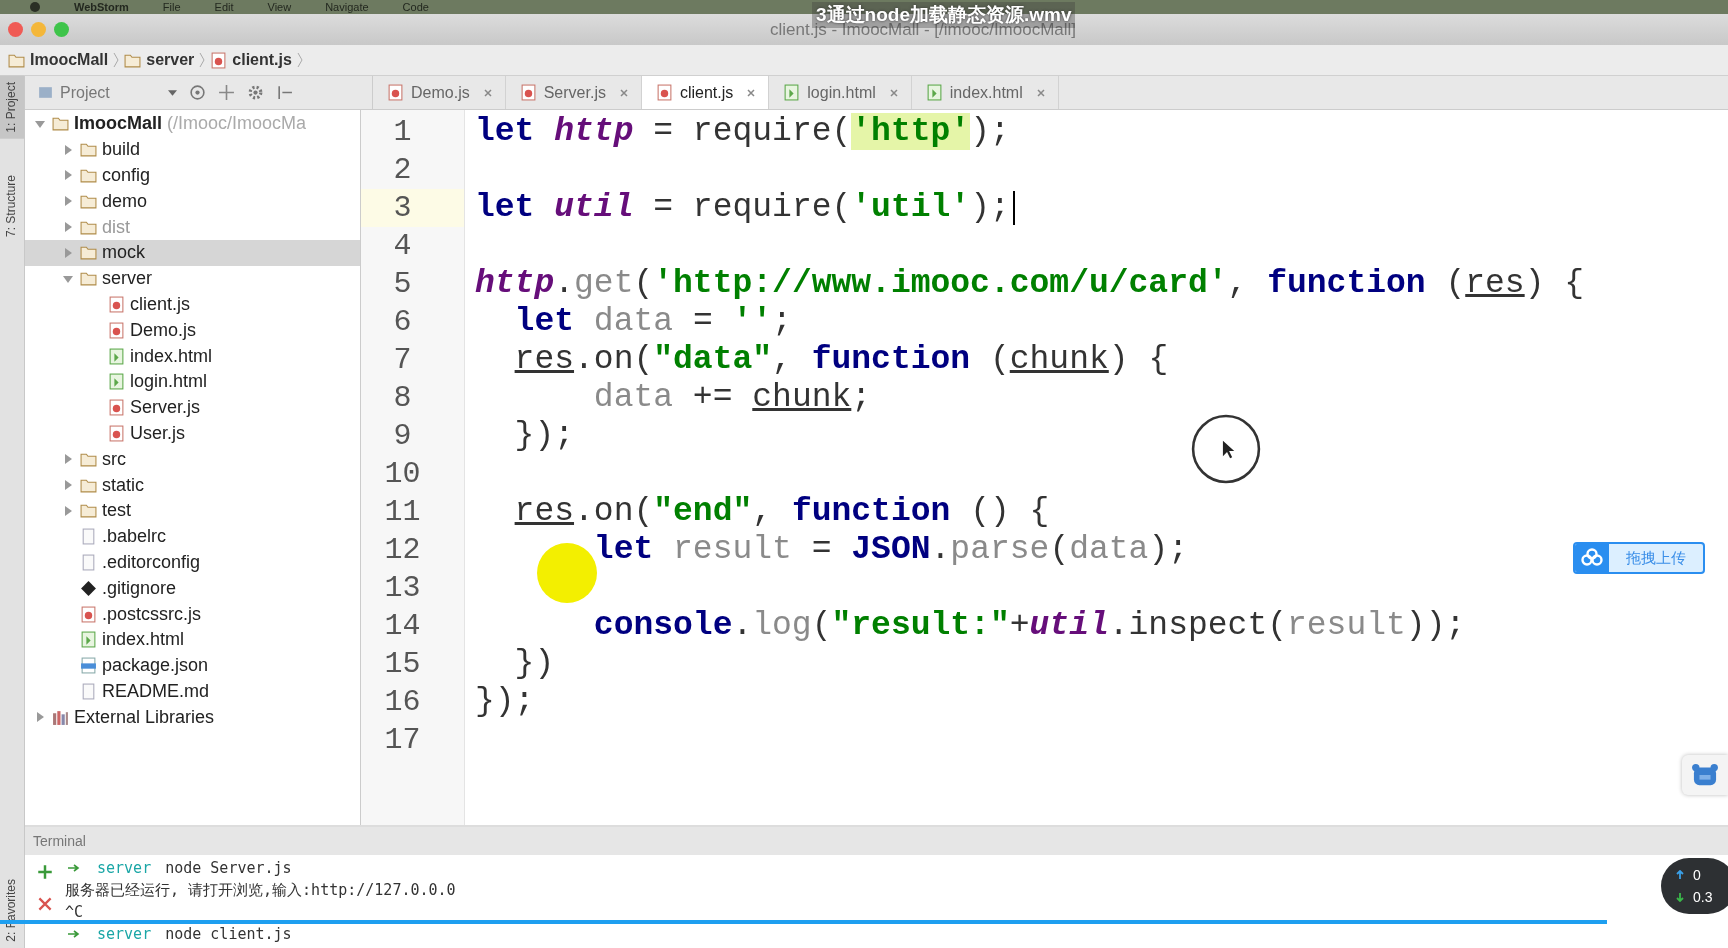  I want to click on tree-item: demo, so click(192, 201).